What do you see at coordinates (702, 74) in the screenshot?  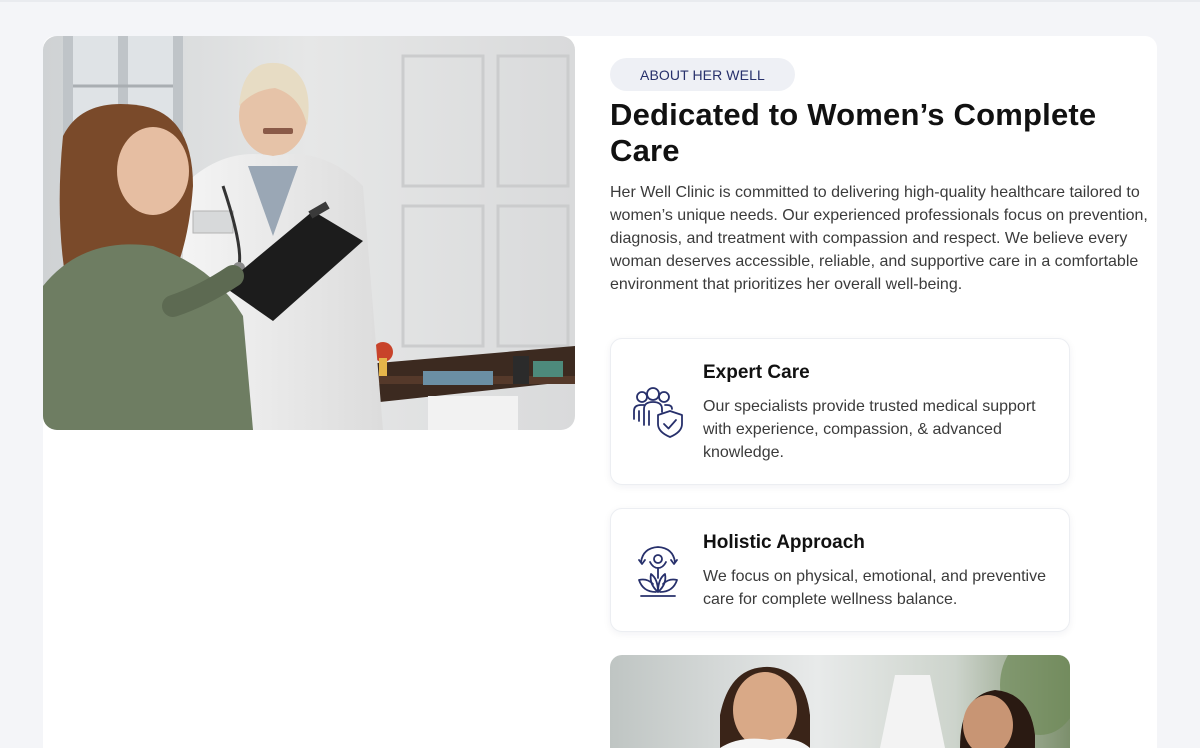 I see `section-label-pill: ABOUT HER WELL` at bounding box center [702, 74].